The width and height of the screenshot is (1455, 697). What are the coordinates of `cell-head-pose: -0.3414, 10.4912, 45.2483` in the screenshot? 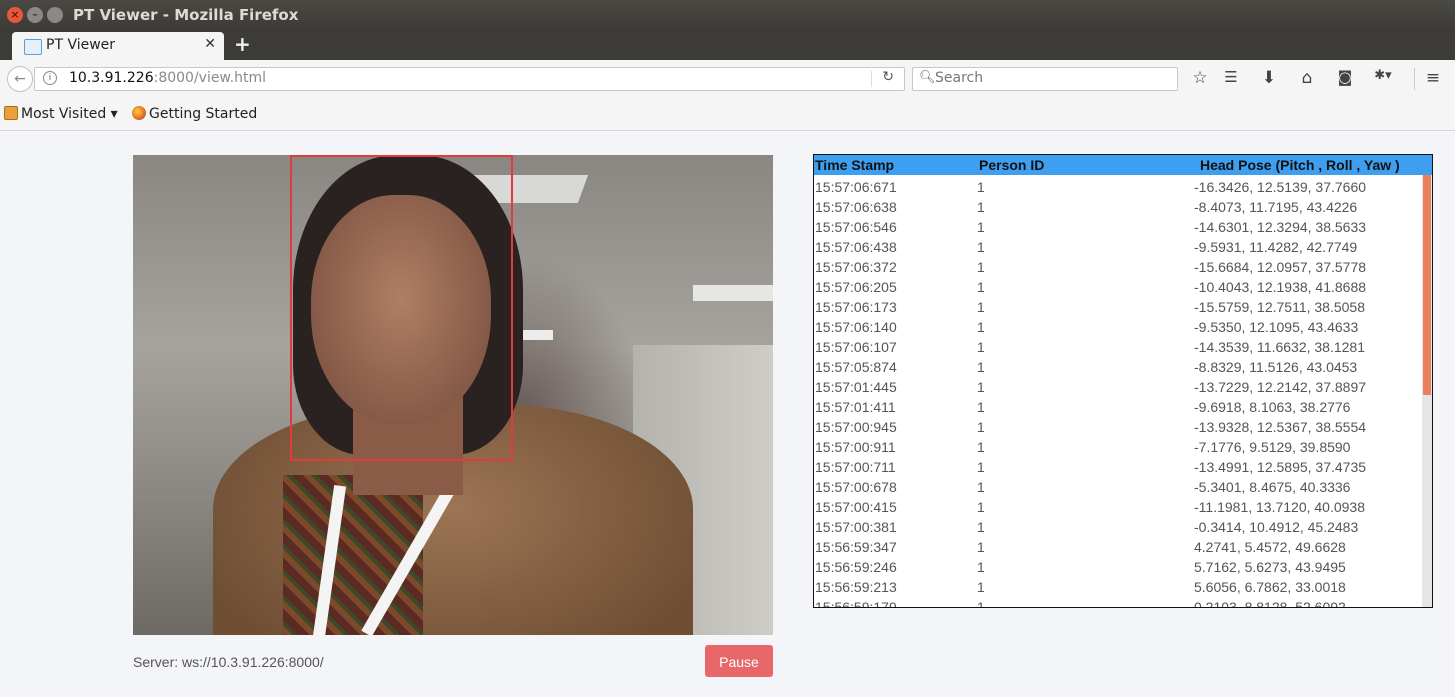 It's located at (1276, 527).